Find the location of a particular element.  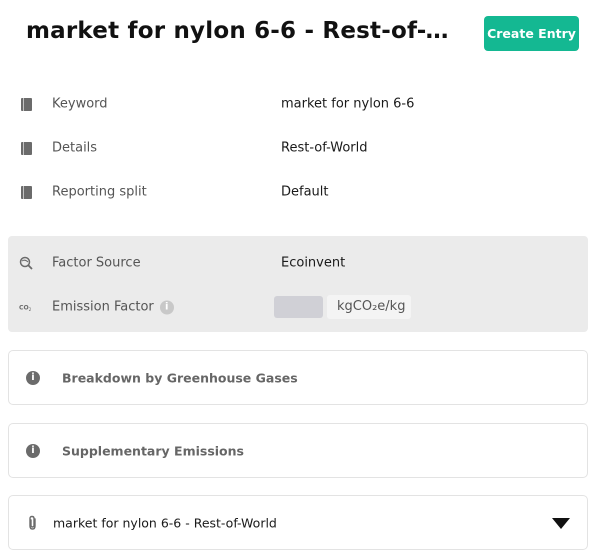

svg-text: CO is located at coordinates (24, 308).